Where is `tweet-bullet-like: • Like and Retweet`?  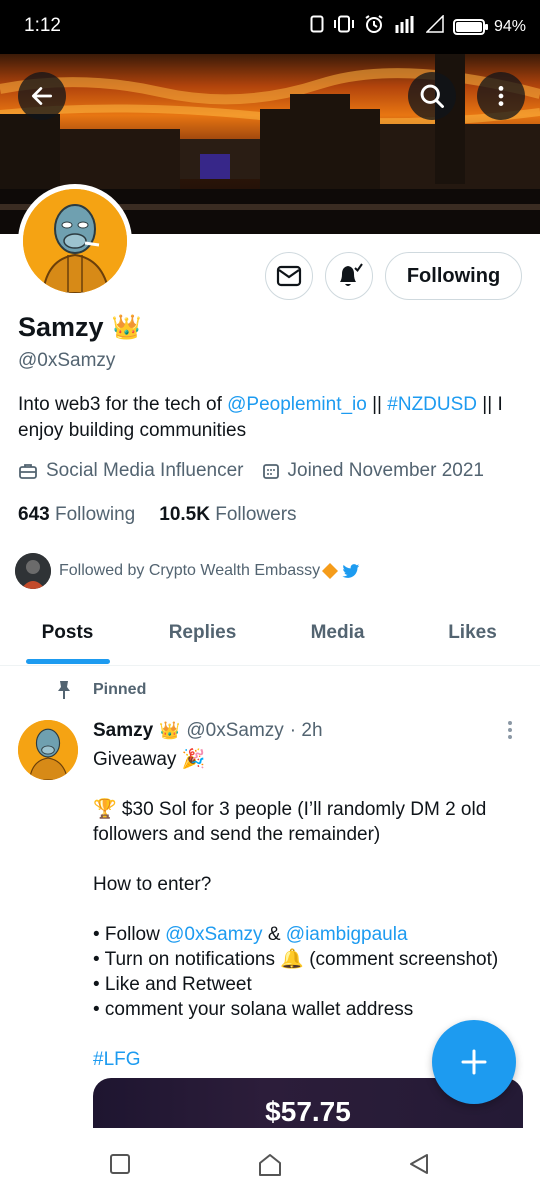 tweet-bullet-like: • Like and Retweet is located at coordinates (172, 984).